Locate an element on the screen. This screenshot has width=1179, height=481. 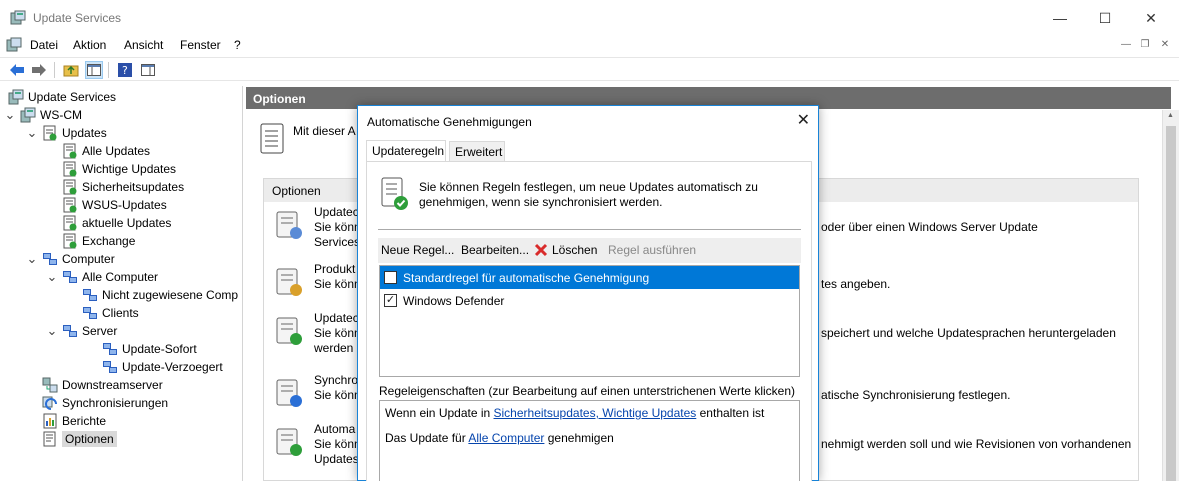
vertical-scrollbar: ▲ is located at coordinates (1170, 295).